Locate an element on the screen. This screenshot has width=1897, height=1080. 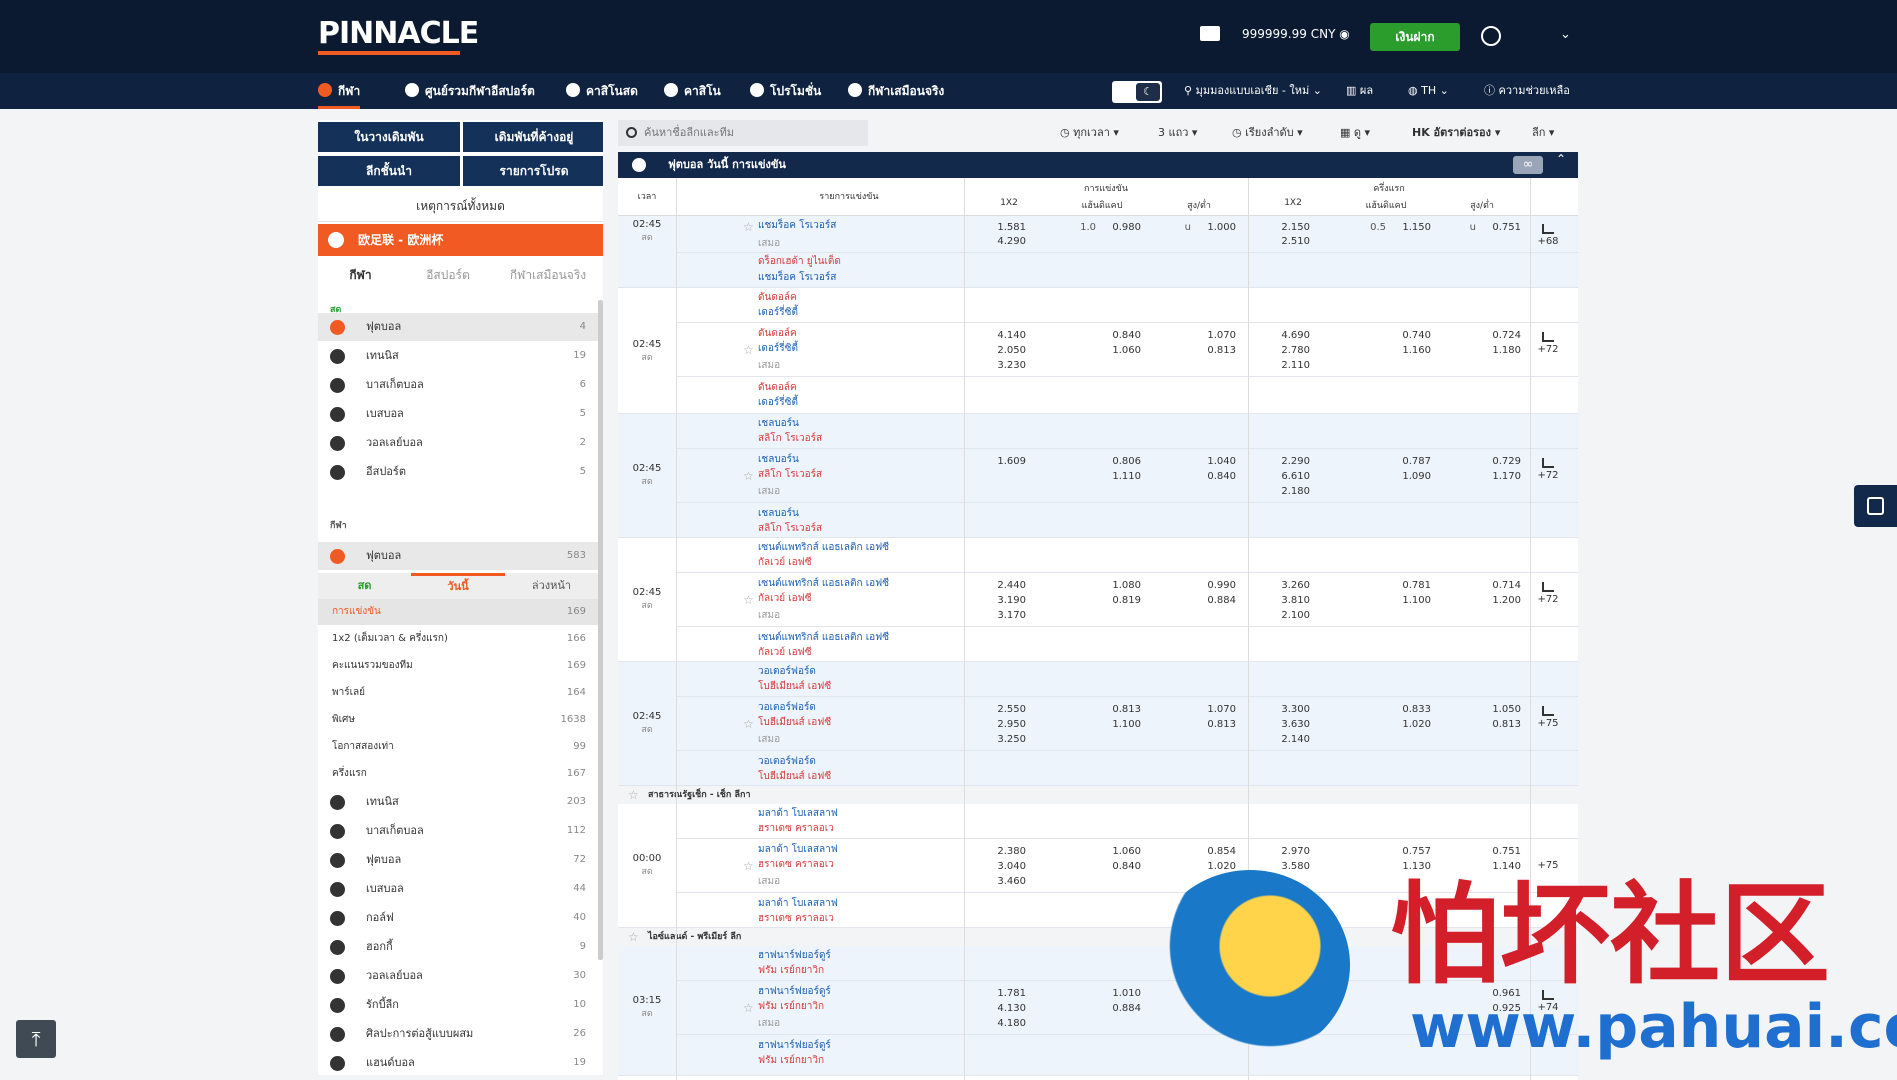
odds-cell: 1.080 is located at coordinates (1121, 585).